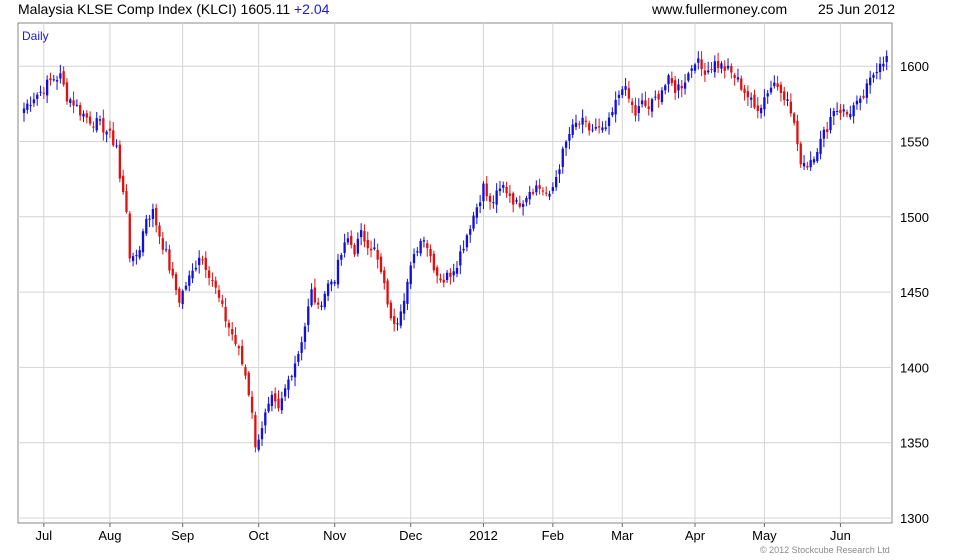 Image resolution: width=980 pixels, height=560 pixels. What do you see at coordinates (914, 292) in the screenshot?
I see `y-tick-label: 1450` at bounding box center [914, 292].